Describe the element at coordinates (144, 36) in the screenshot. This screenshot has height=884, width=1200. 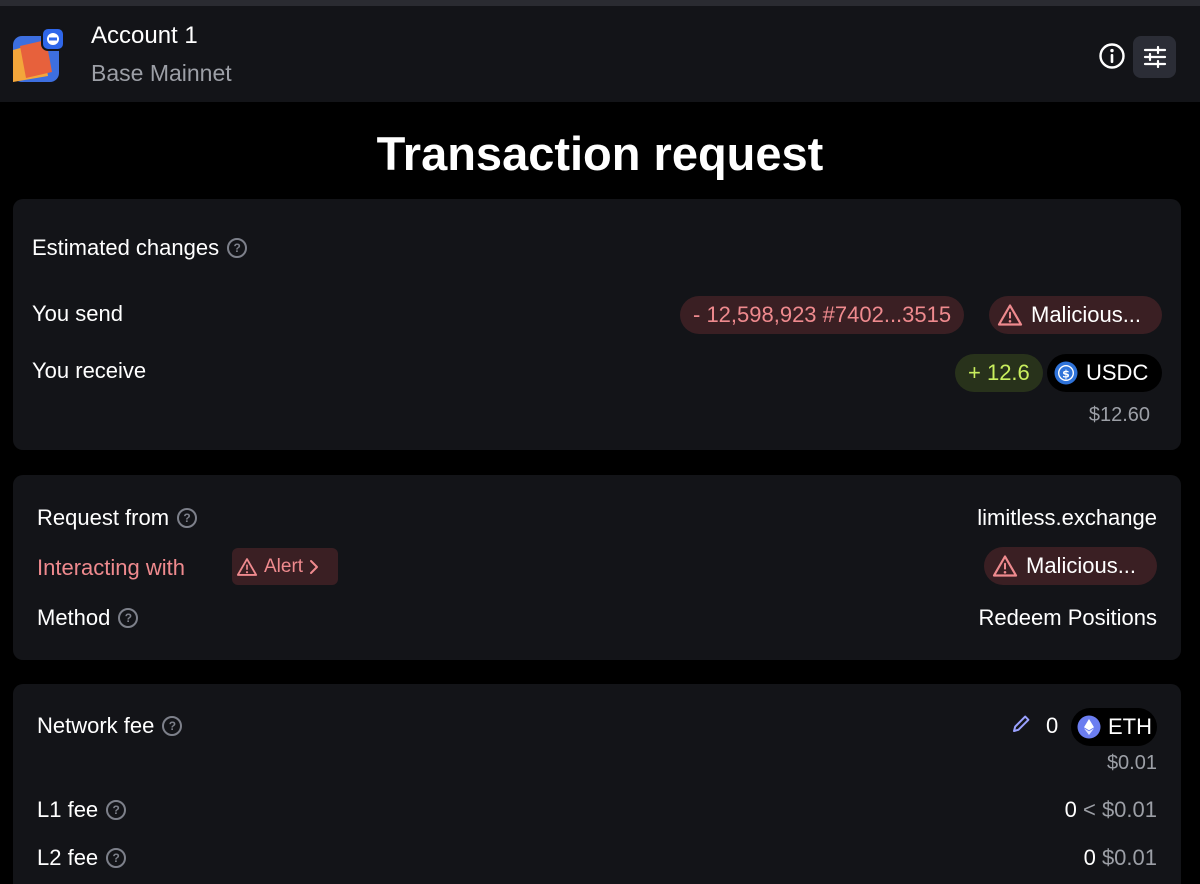
I see `account-name: Account 1` at that location.